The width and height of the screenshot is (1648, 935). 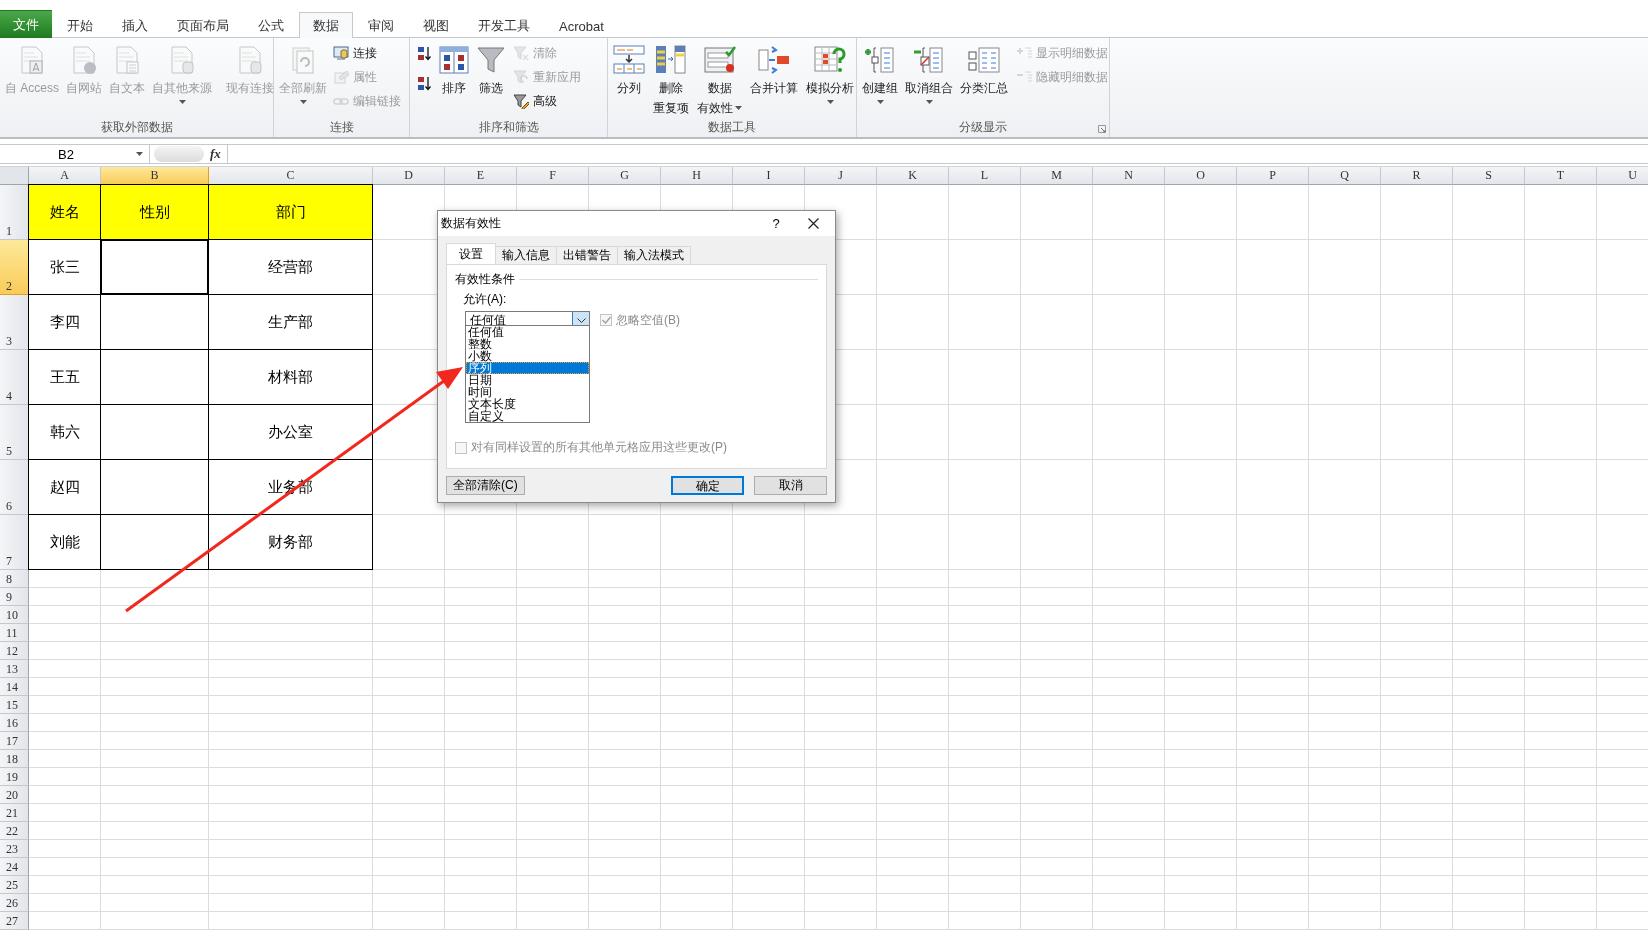 I want to click on ribbon-button: 排序, so click(x=454, y=80).